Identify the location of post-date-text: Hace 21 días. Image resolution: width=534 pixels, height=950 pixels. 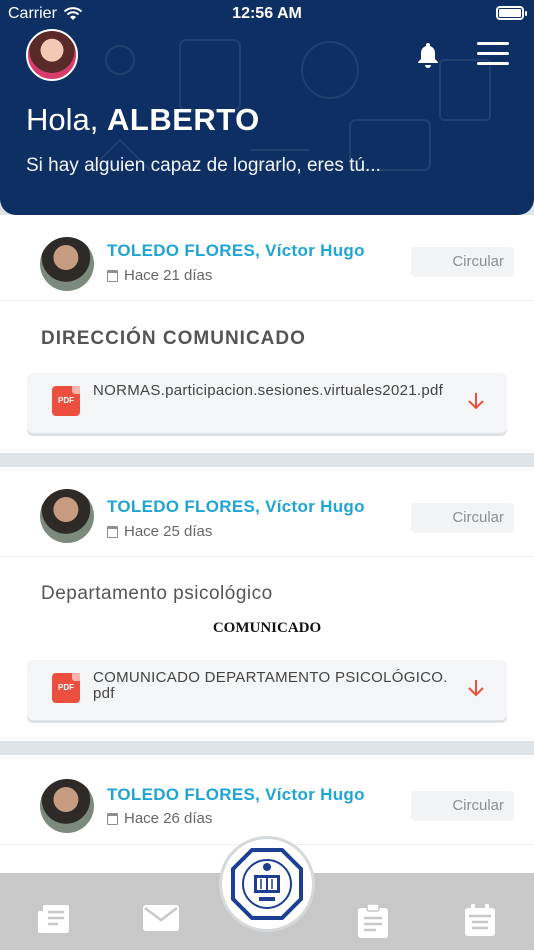
(168, 275).